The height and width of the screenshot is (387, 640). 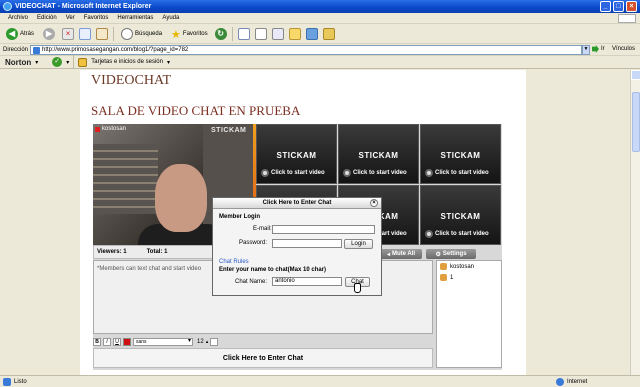 I want to click on menu-ayuda: Ayuda, so click(x=170, y=18).